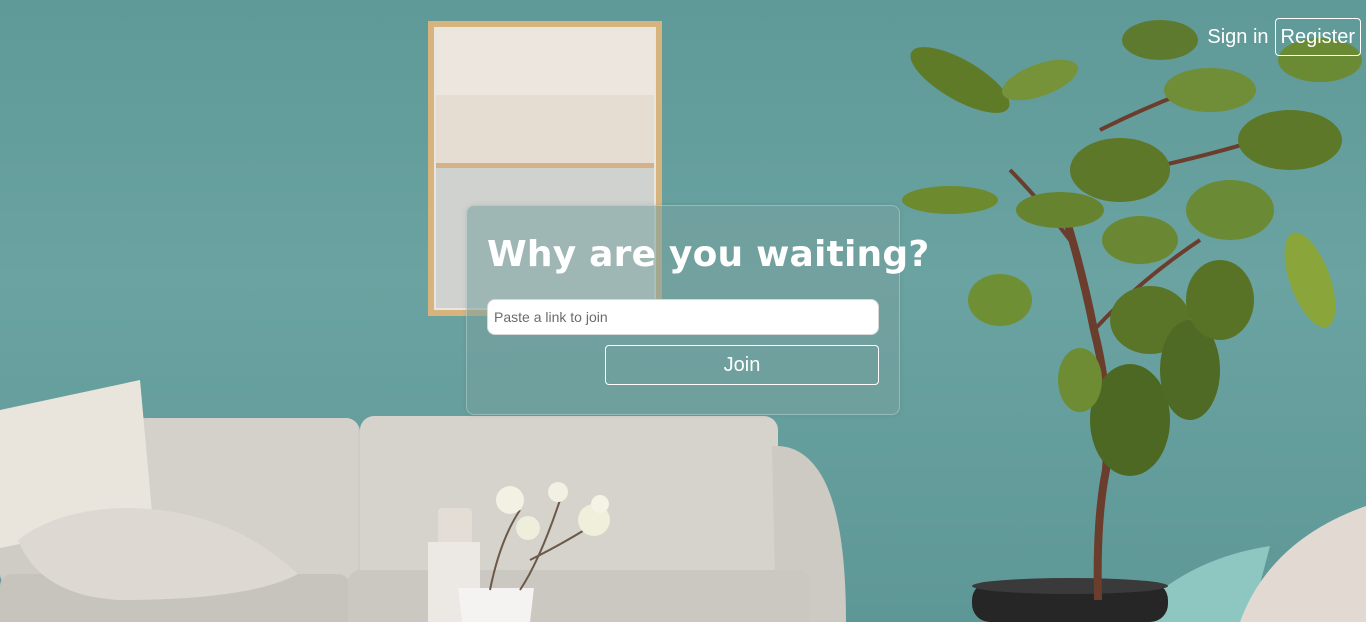 This screenshot has width=1366, height=622. What do you see at coordinates (683, 317) in the screenshot?
I see `meeting-link-input` at bounding box center [683, 317].